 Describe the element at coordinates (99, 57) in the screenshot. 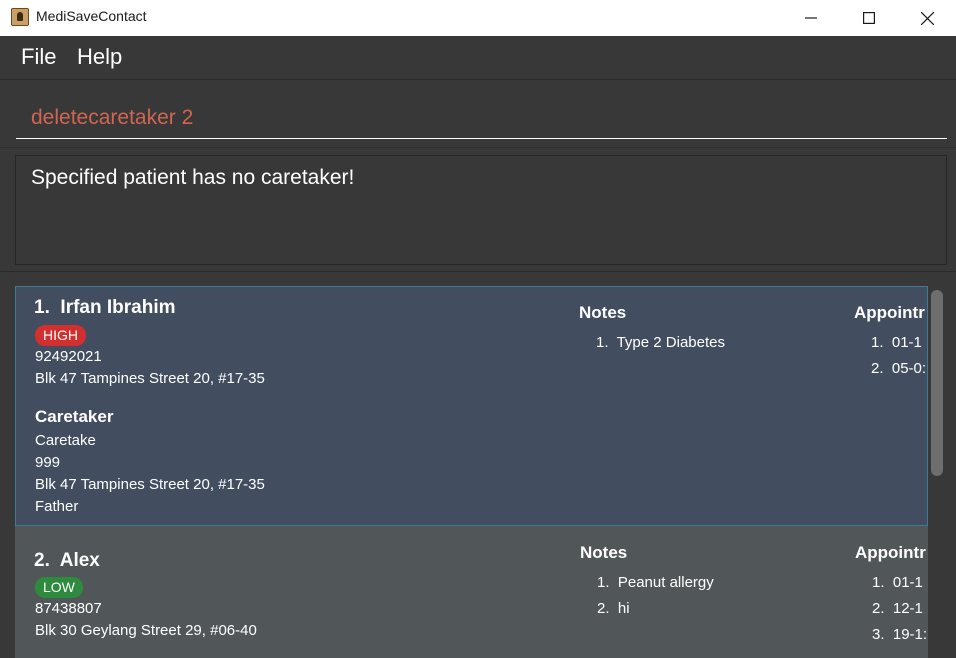

I see `menu-help: Help` at that location.